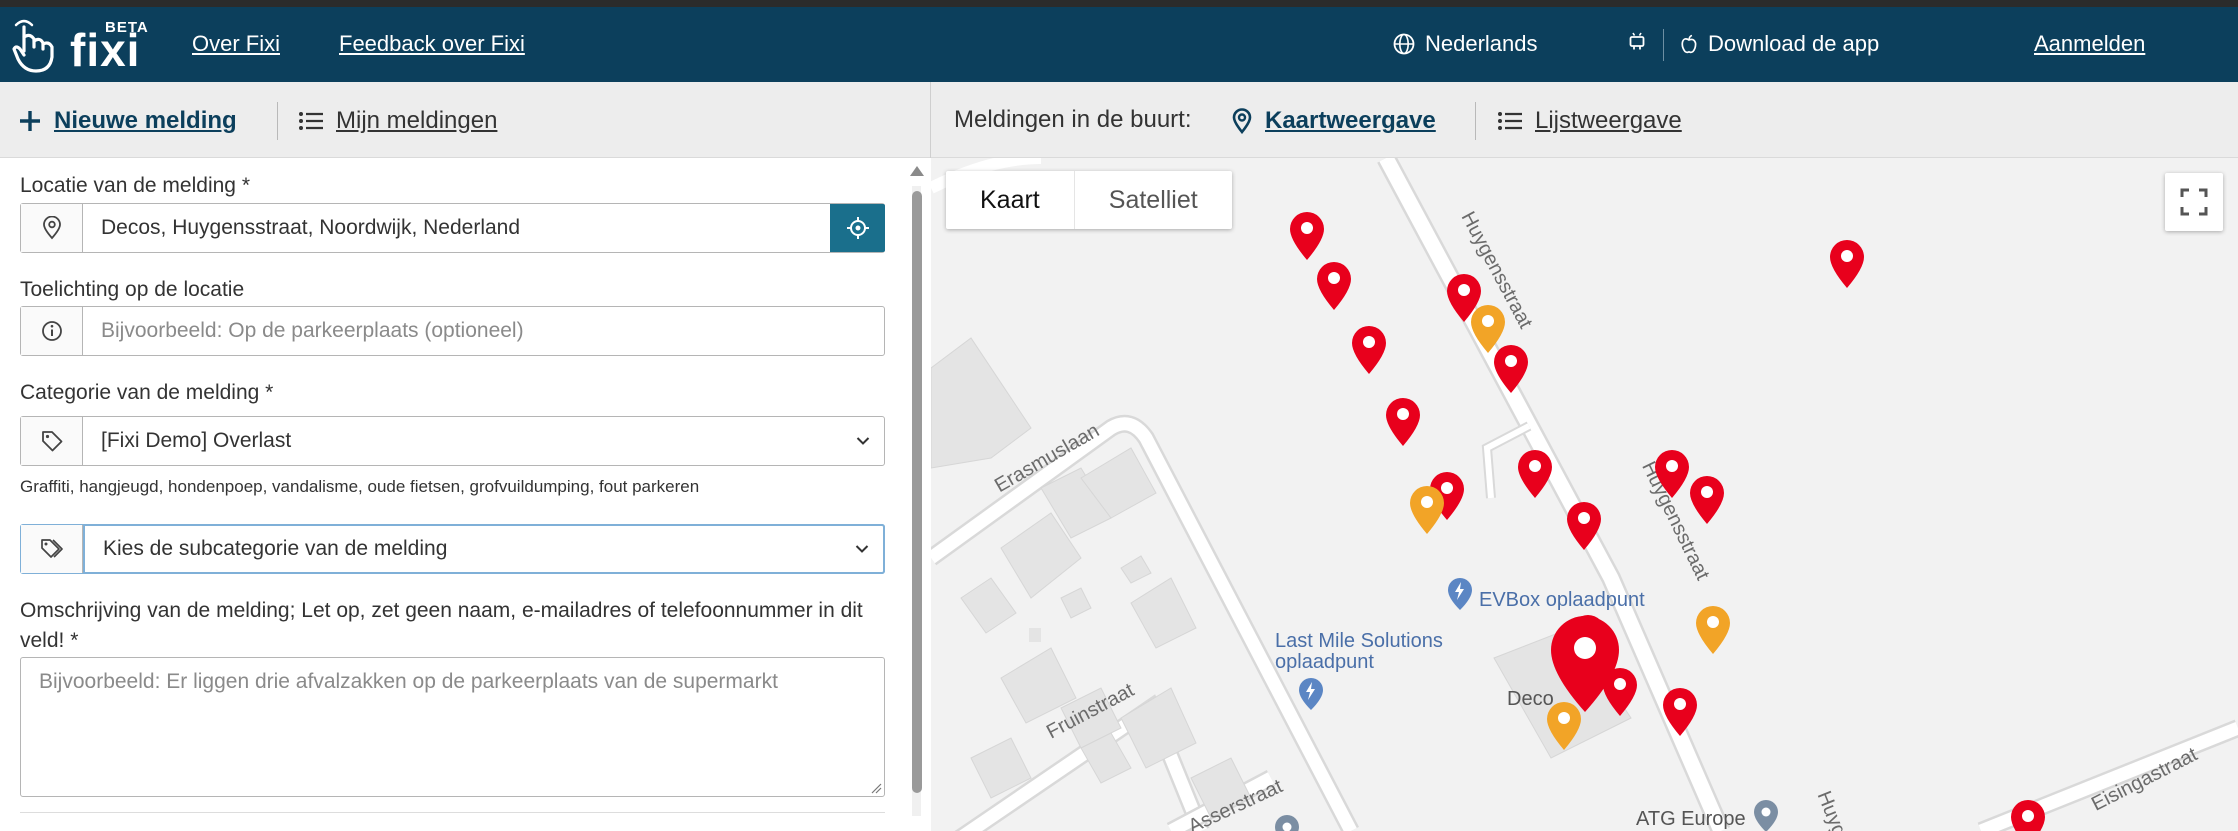 This screenshot has height=831, width=2238. I want to click on feedback-link: Feedback over Fixi, so click(432, 44).